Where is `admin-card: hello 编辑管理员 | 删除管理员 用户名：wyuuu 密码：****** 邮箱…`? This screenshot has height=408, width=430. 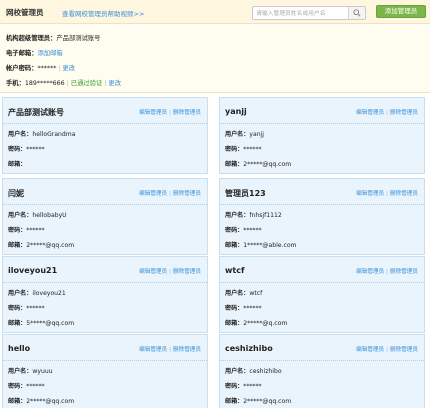 admin-card: hello 编辑管理员 | 删除管理员 用户名：wyuuu 密码：****** 邮箱… is located at coordinates (105, 371).